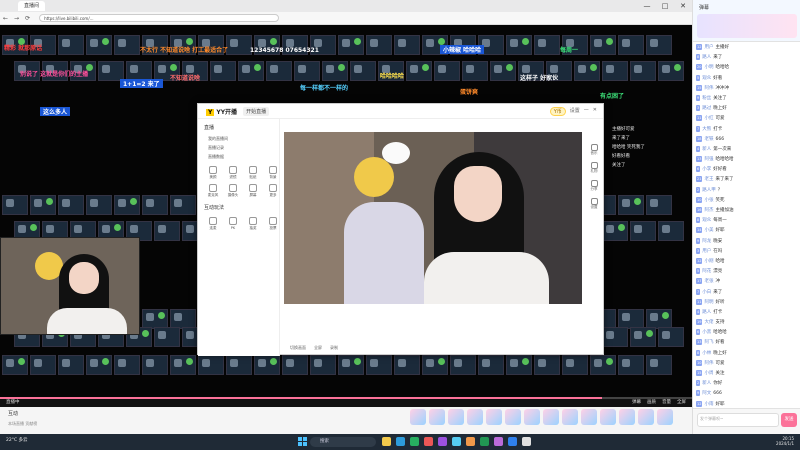 Image resolution: width=800 pixels, height=450 pixels. I want to click on chat-message: 16 阿杰 主播加油, so click(746, 212).